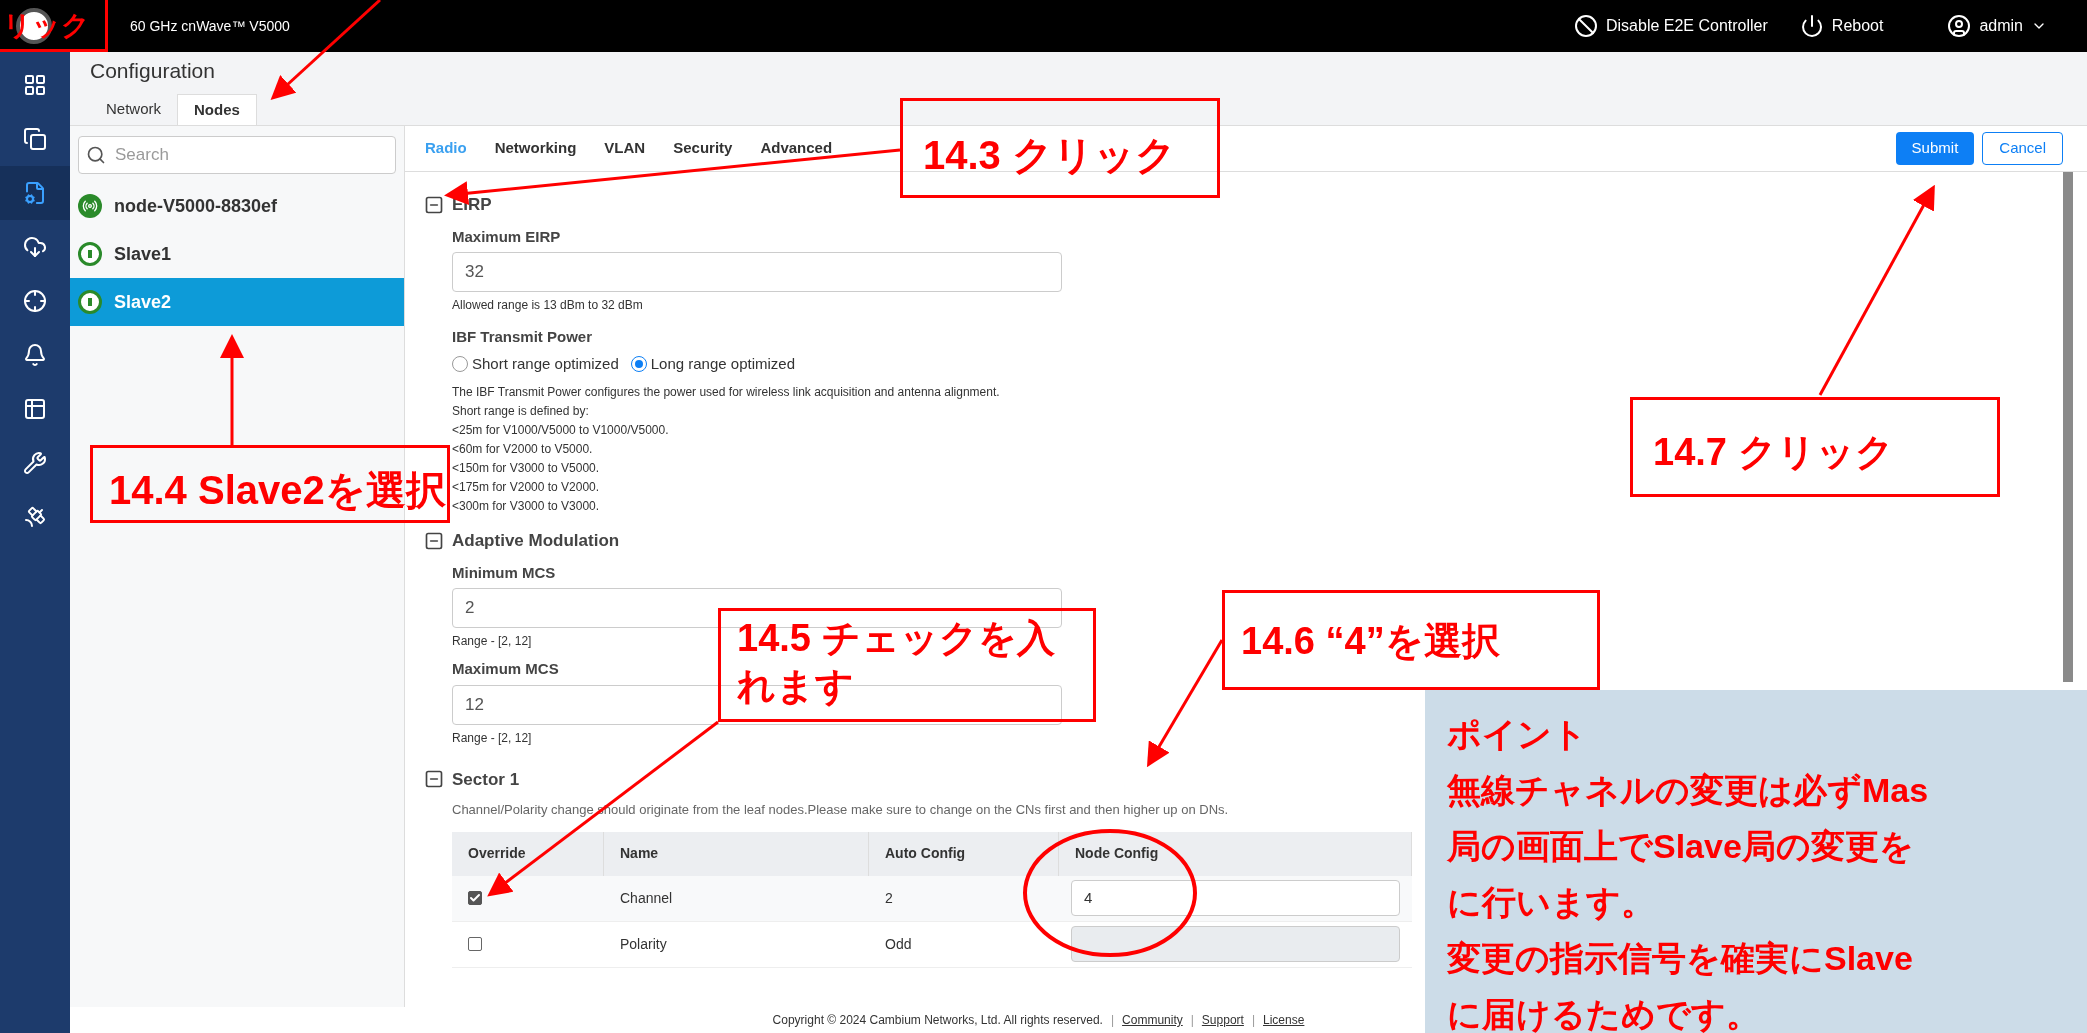 The image size is (2087, 1033). I want to click on scrollbar, so click(2068, 427).